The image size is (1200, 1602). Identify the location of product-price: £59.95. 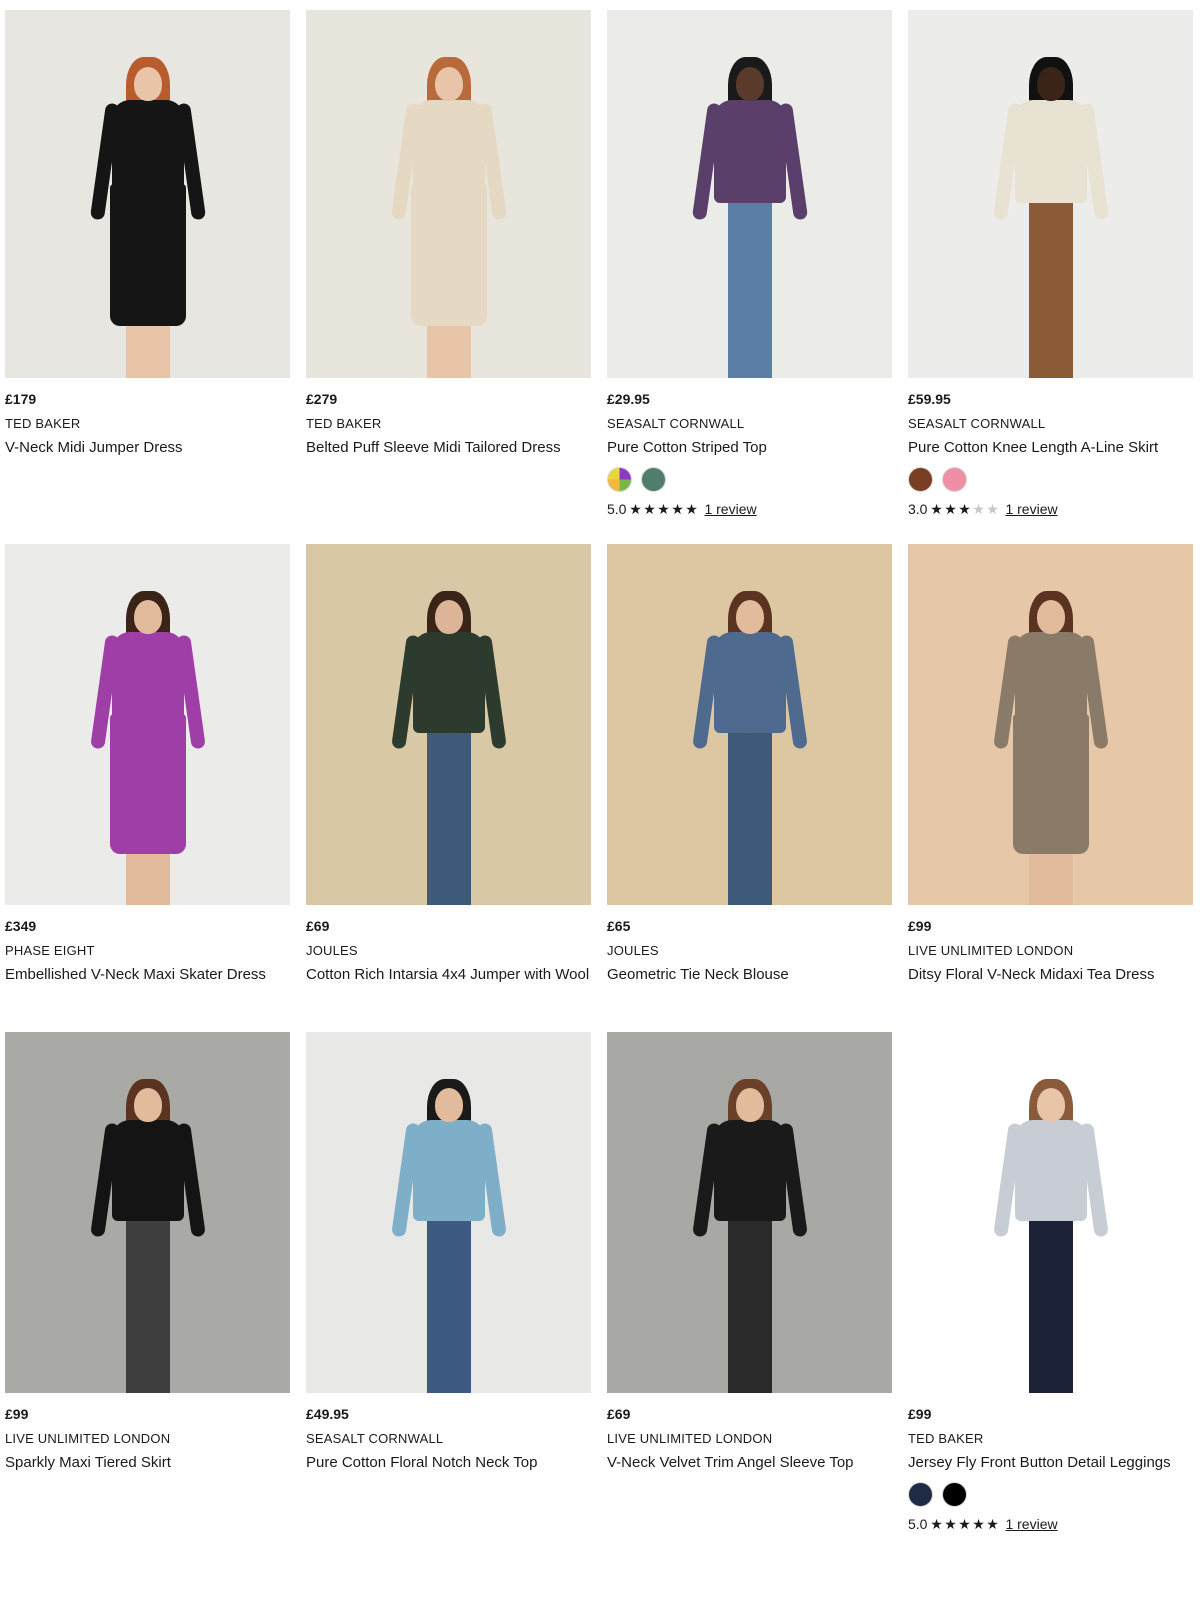
(929, 399).